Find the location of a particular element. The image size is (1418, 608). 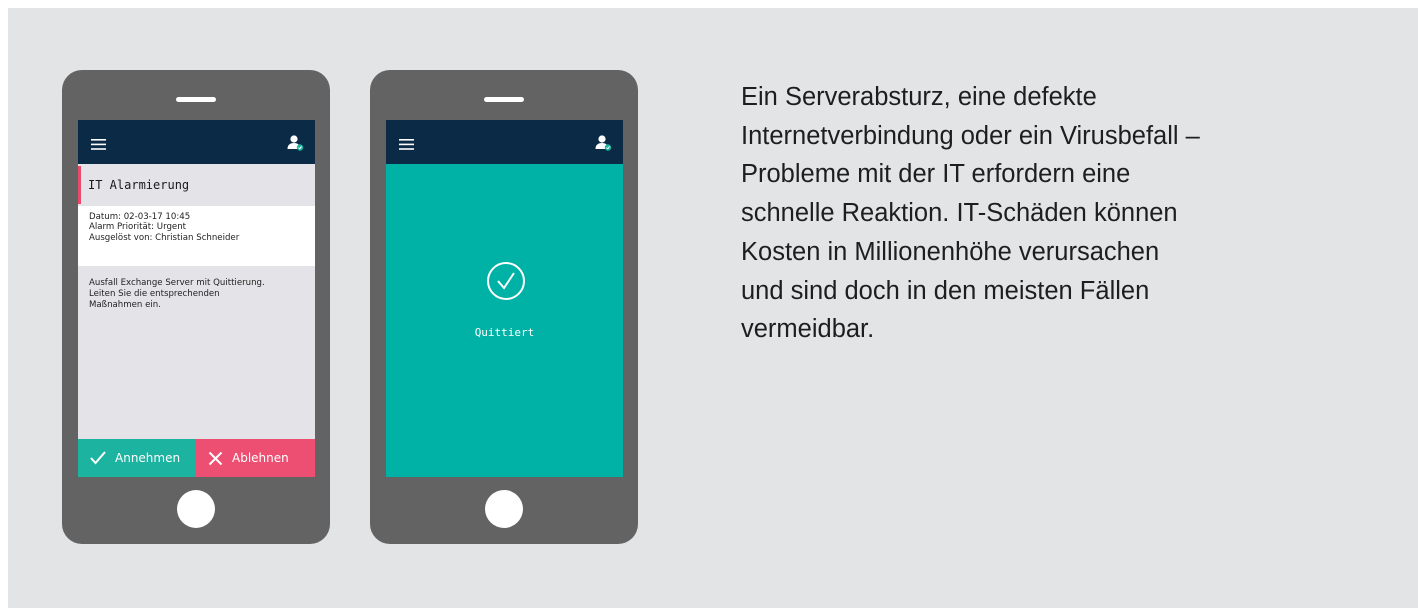

reject-label: Ablehnen is located at coordinates (260, 458).